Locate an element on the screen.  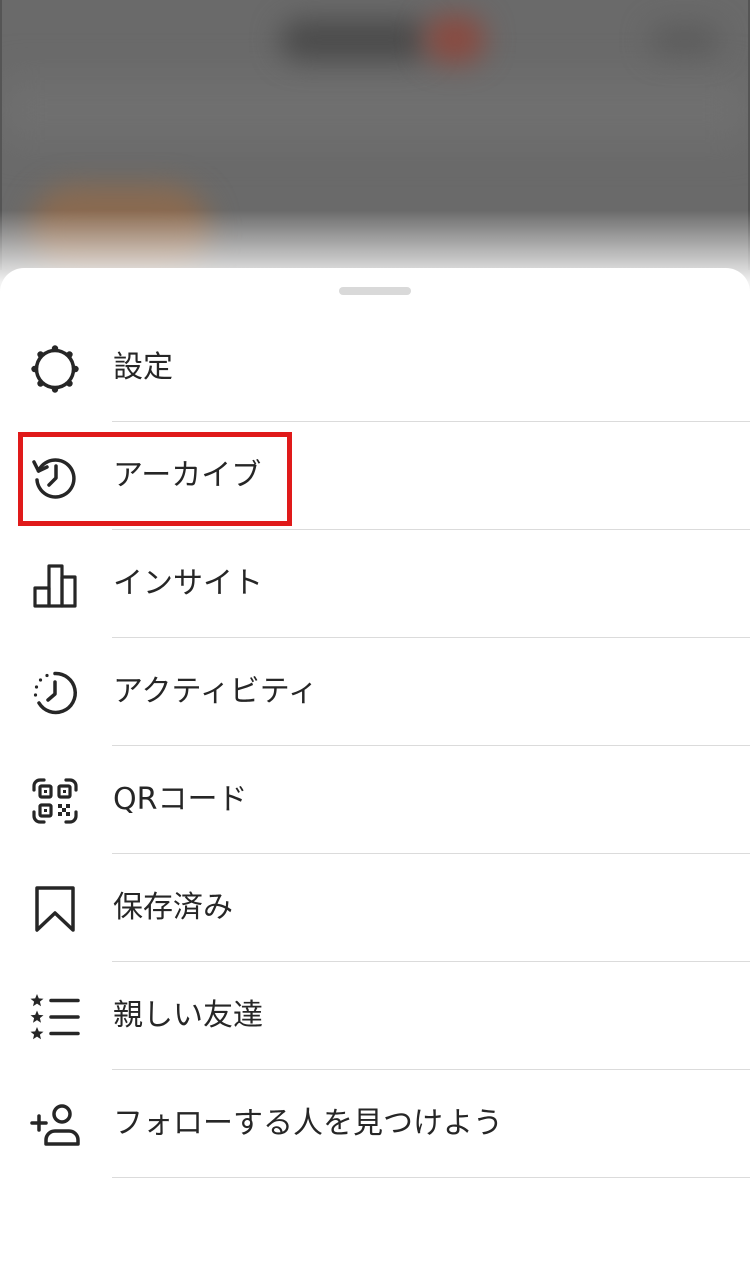
close-friends-icon is located at coordinates (55, 1017).